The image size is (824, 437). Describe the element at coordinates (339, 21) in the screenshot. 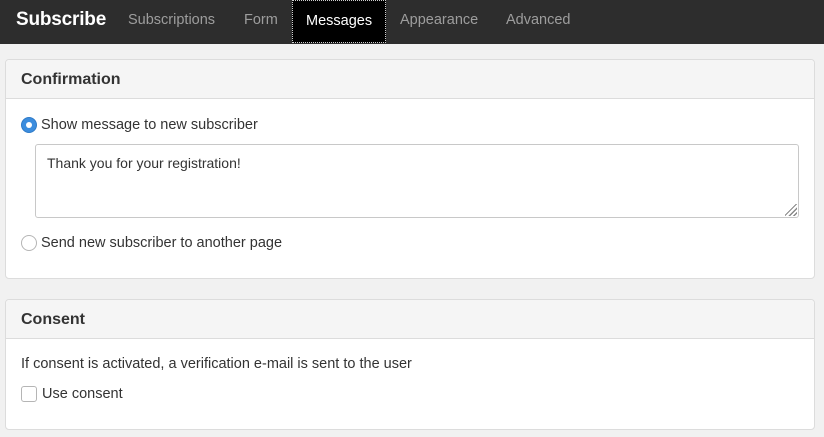

I see `tab-messages: Messages` at that location.